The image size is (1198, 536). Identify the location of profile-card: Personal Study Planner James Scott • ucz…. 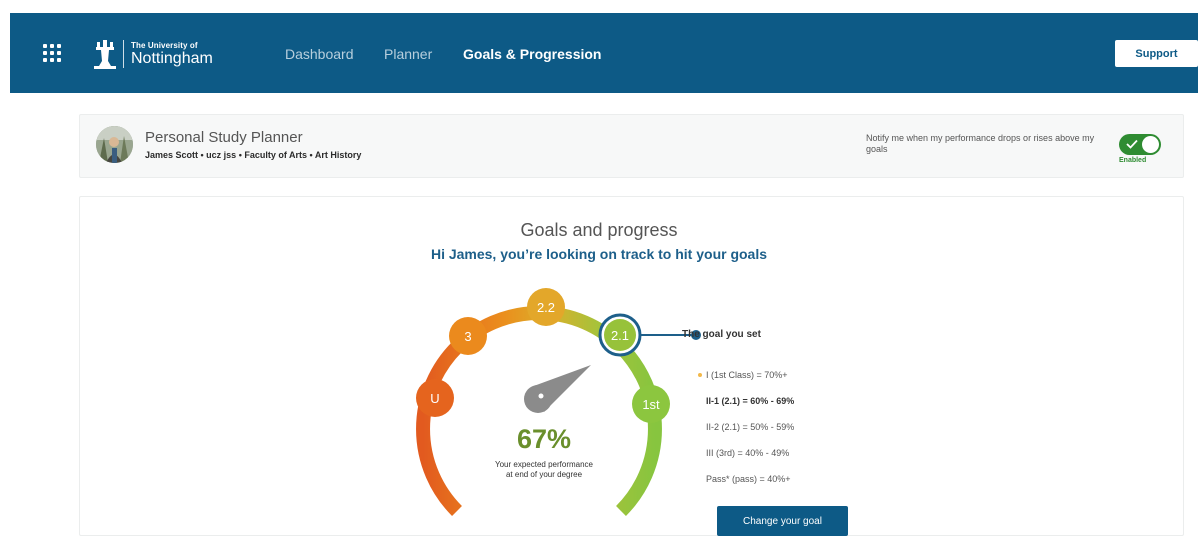
(631, 146).